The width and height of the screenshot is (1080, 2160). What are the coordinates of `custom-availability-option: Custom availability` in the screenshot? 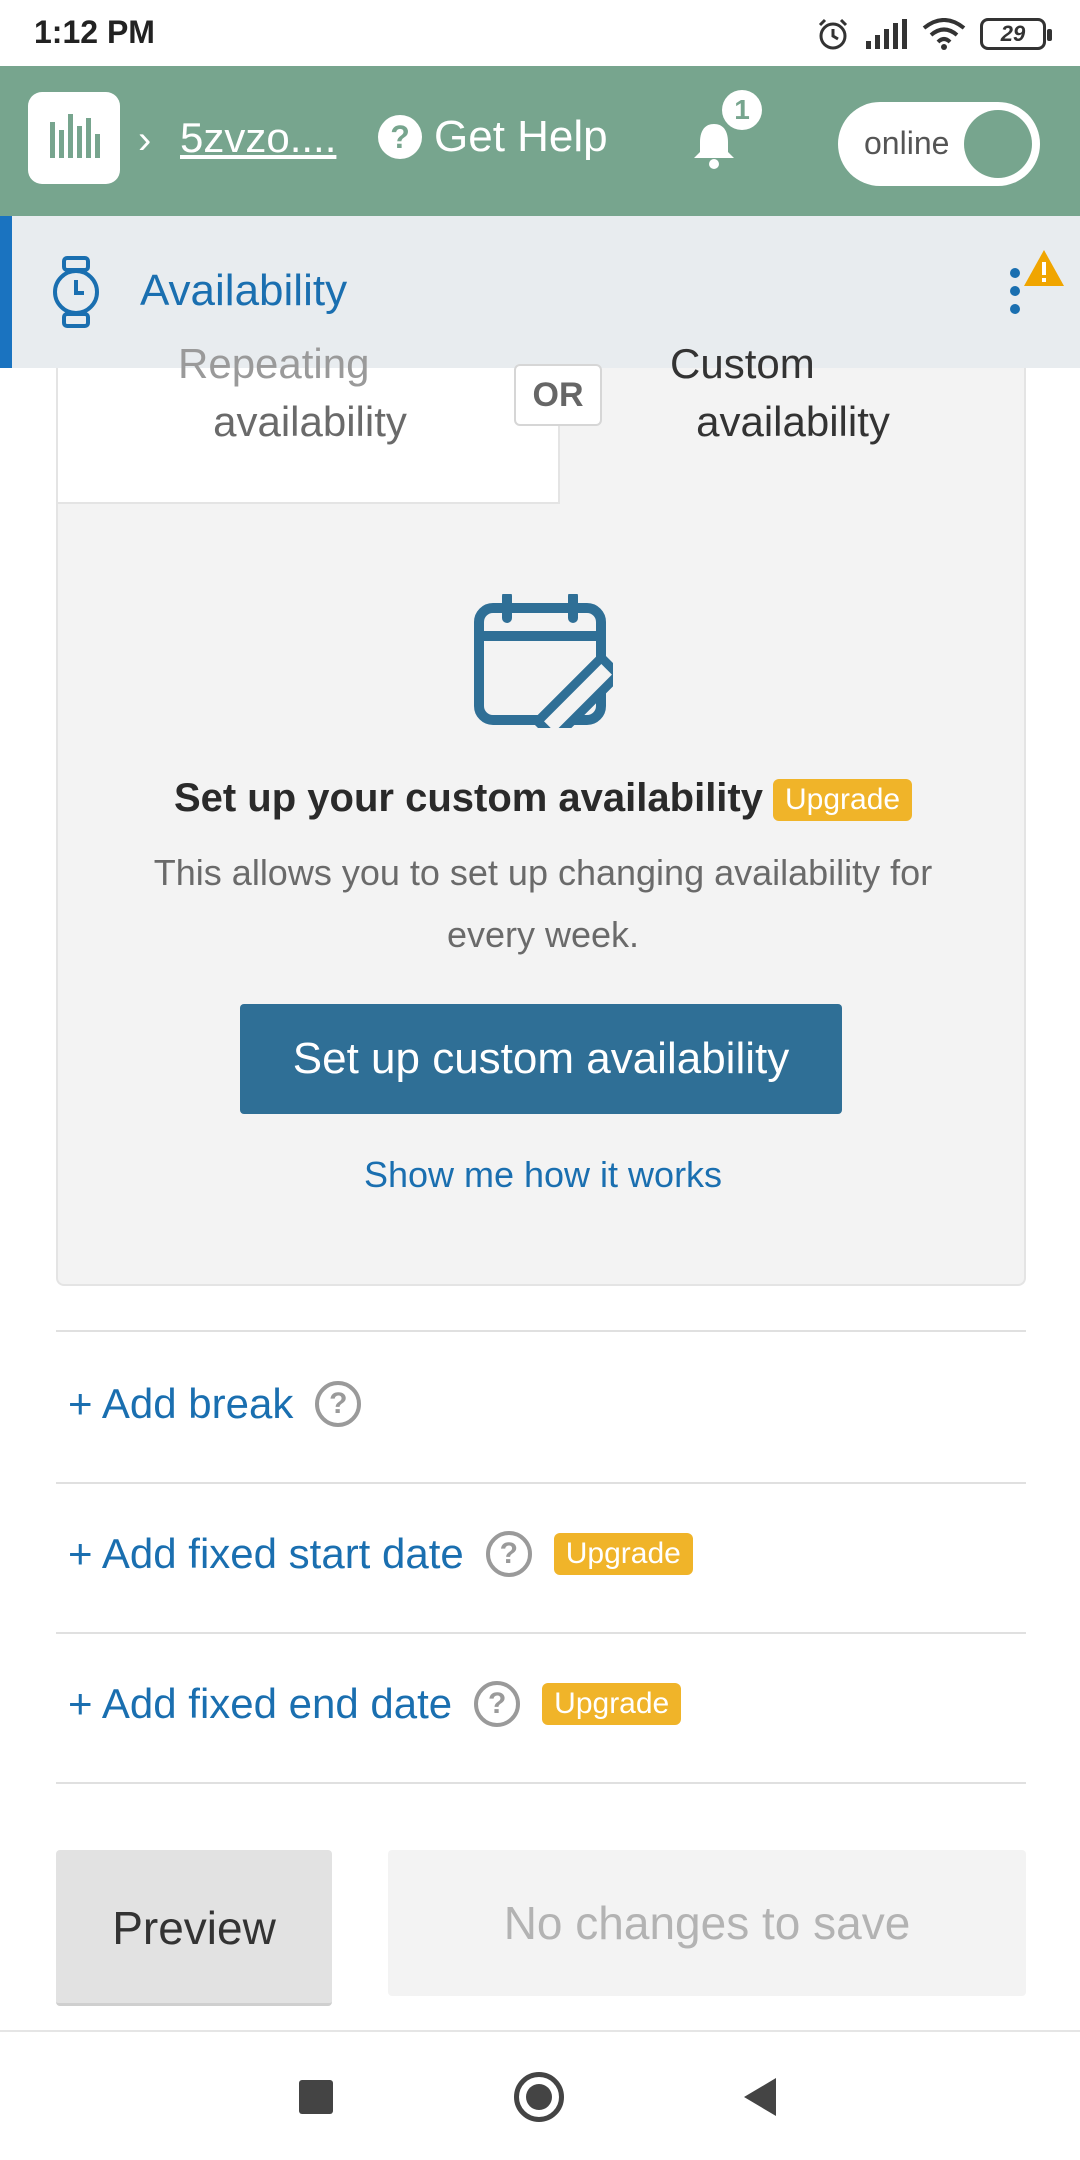 It's located at (793, 422).